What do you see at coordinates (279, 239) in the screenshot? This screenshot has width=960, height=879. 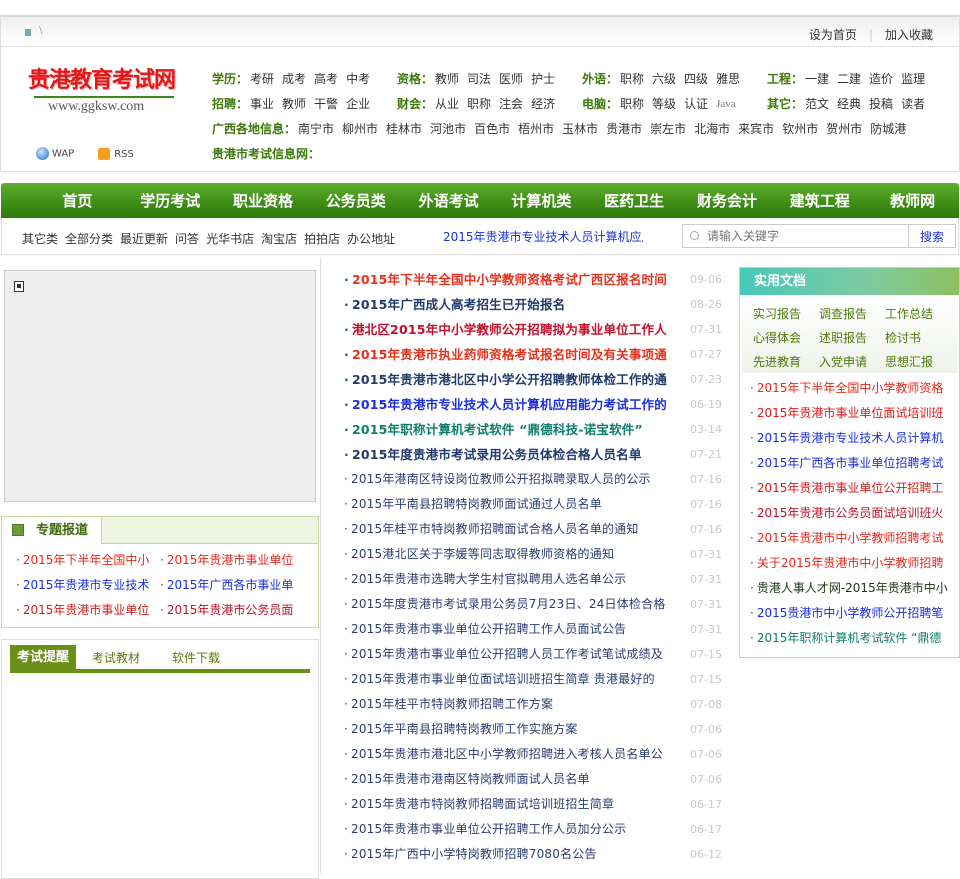 I see `sub-nav-item: 淘宝店` at bounding box center [279, 239].